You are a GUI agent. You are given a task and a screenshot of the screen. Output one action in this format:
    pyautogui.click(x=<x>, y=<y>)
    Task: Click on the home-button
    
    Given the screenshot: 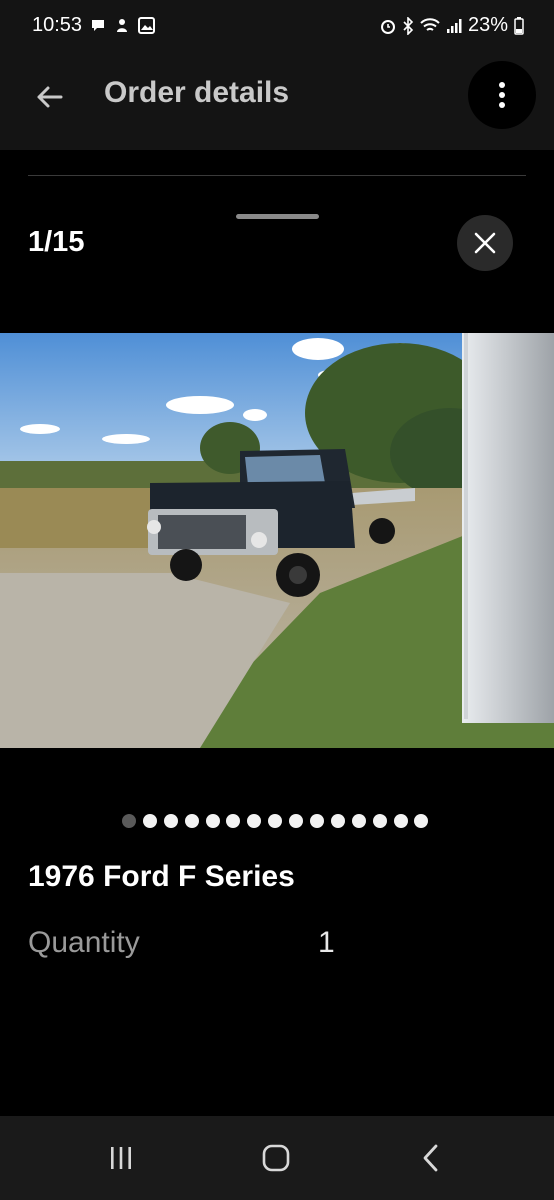 What is the action you would take?
    pyautogui.click(x=276, y=1158)
    